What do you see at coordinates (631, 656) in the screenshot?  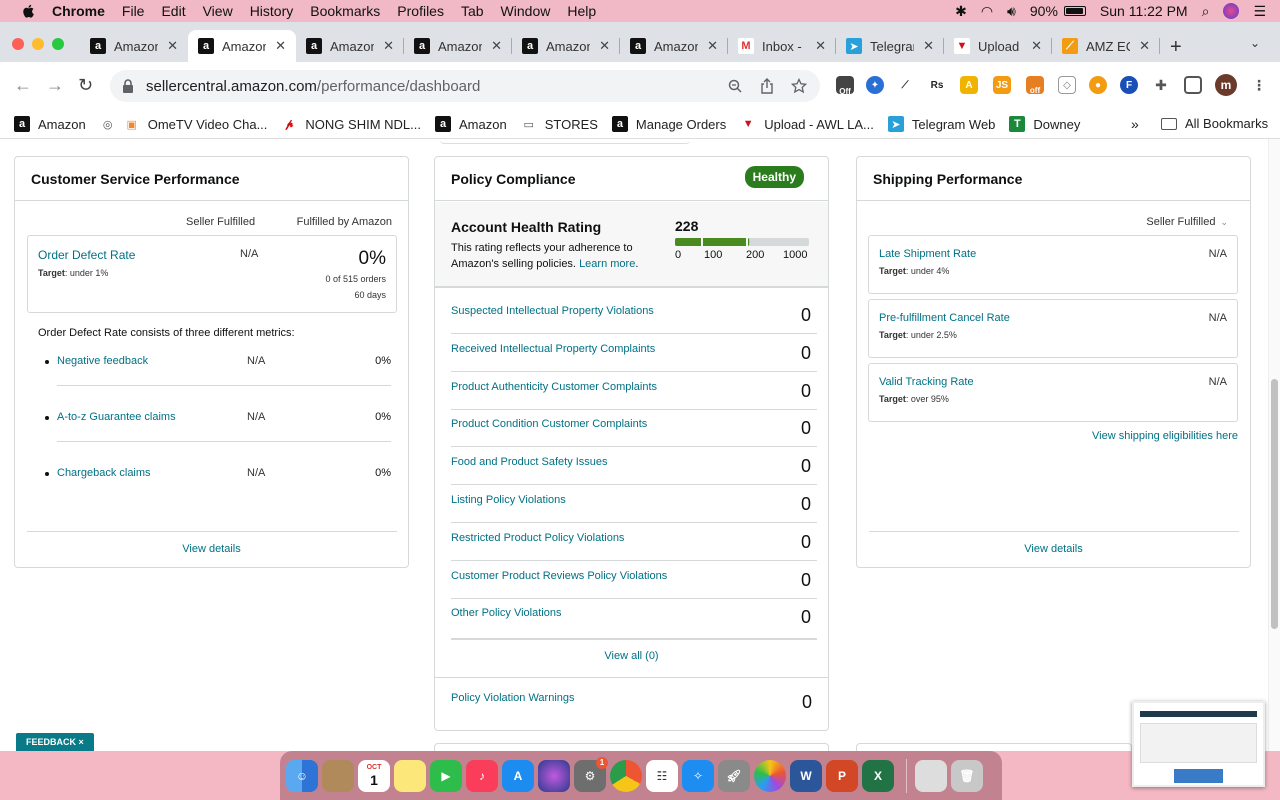 I see `view-all-link: View all (0)` at bounding box center [631, 656].